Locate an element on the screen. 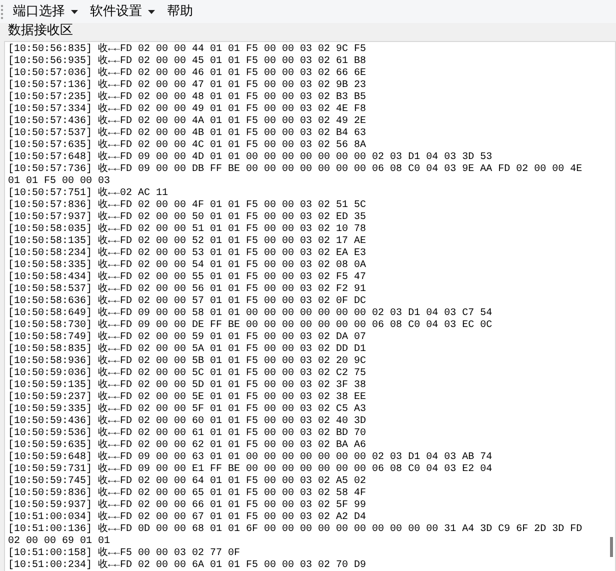  scrollbar-thumb is located at coordinates (611, 547).